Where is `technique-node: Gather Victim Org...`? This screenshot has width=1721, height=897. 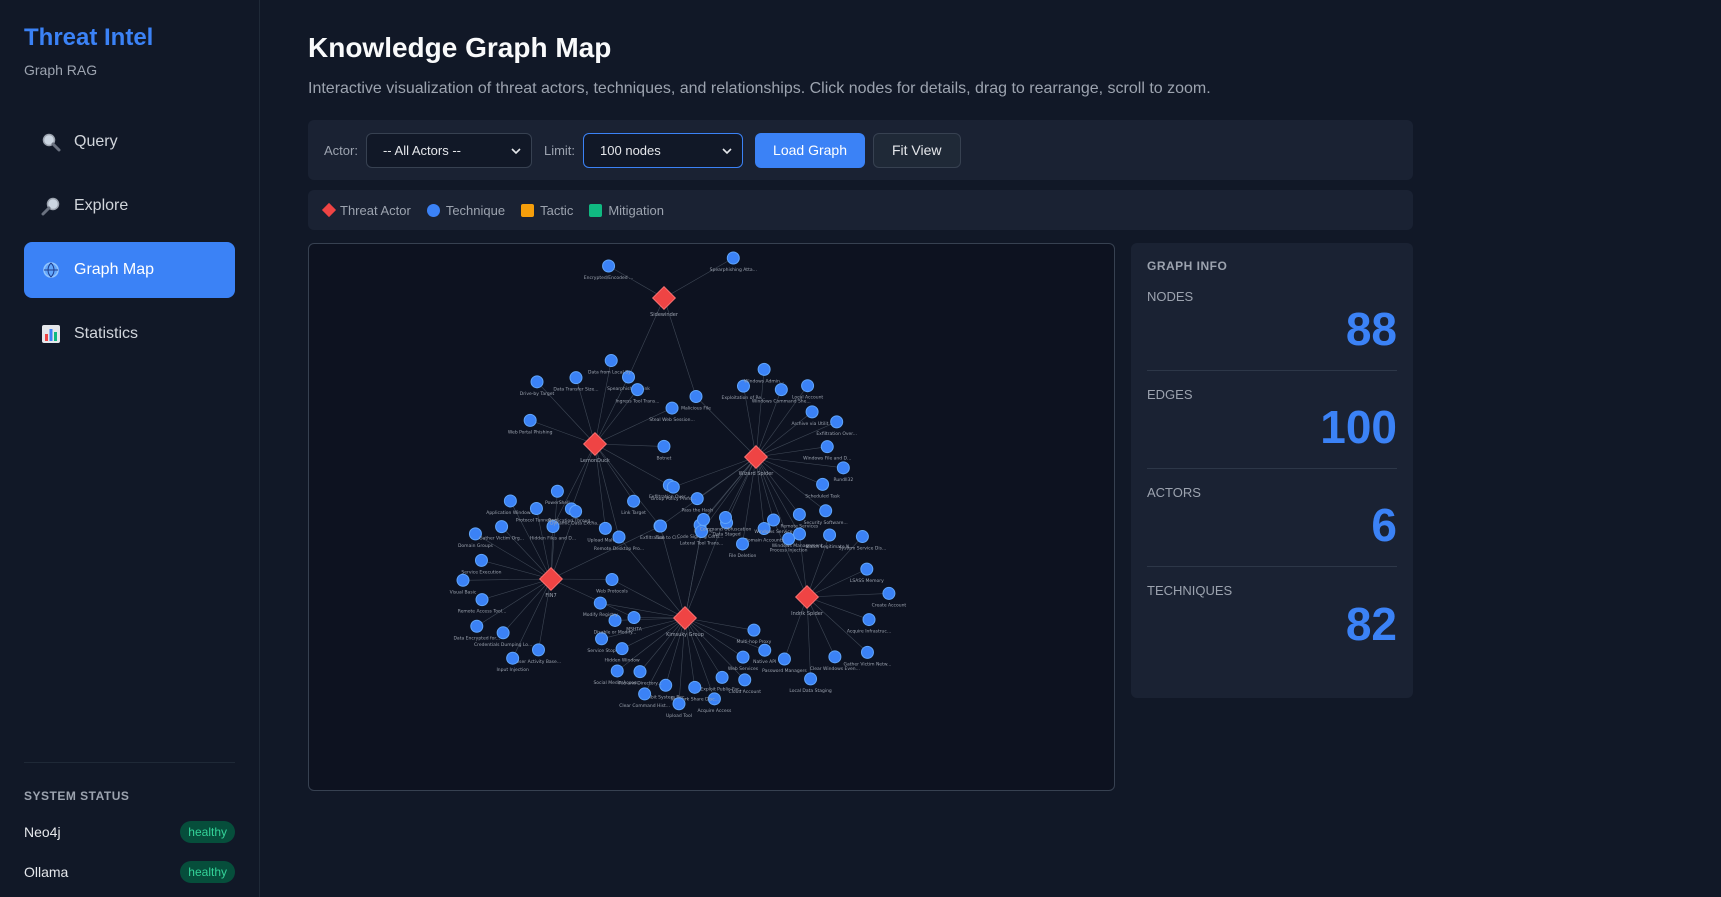 technique-node: Gather Victim Org... is located at coordinates (501, 531).